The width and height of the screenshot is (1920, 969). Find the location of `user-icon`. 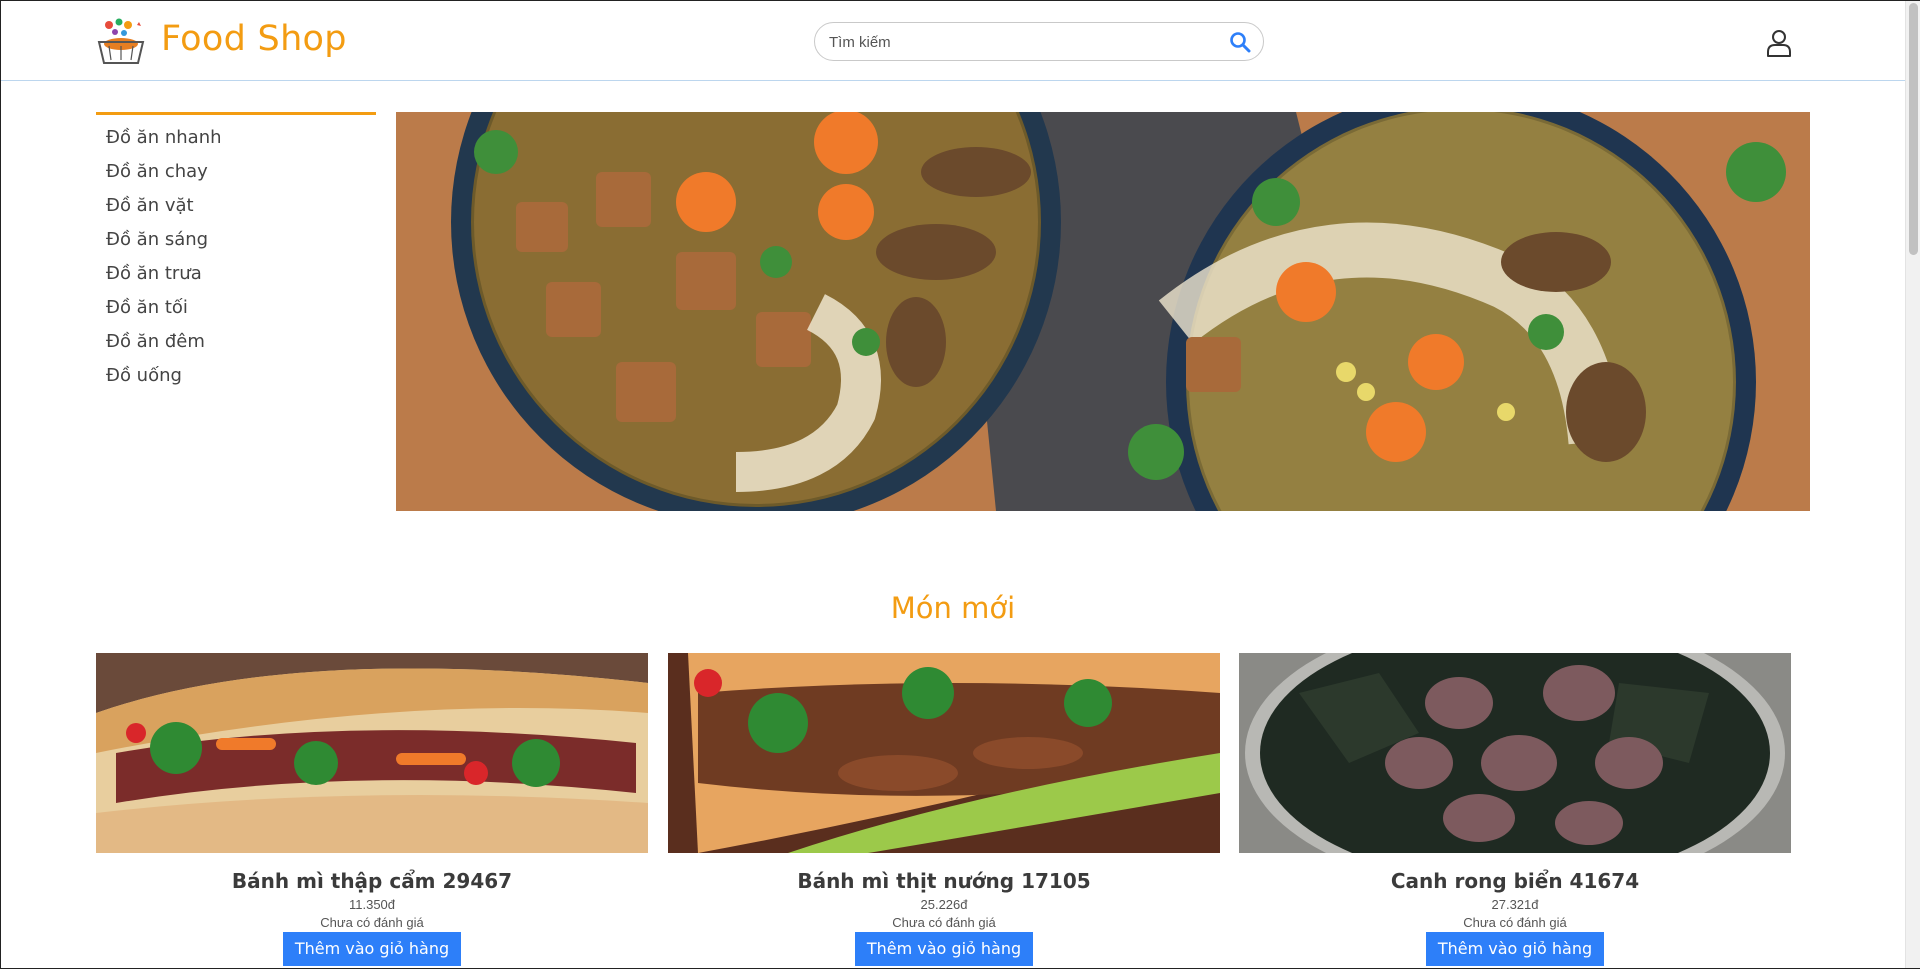

user-icon is located at coordinates (1779, 43).